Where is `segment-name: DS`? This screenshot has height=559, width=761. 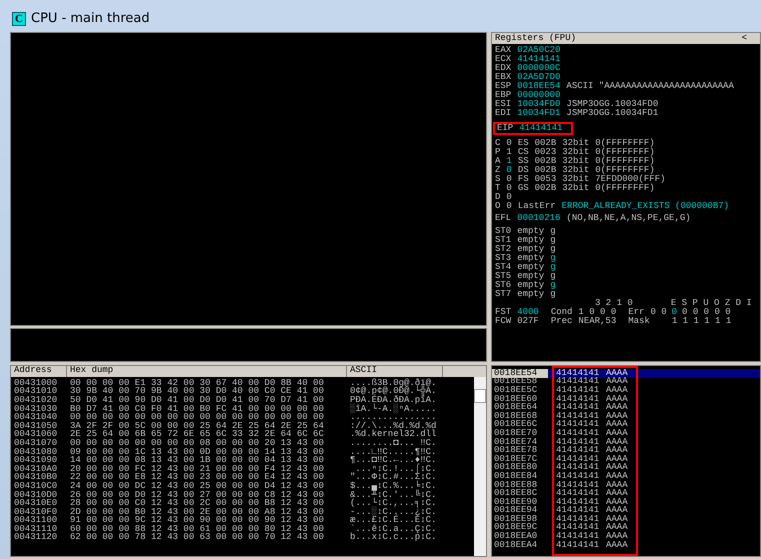
segment-name: DS is located at coordinates (523, 170).